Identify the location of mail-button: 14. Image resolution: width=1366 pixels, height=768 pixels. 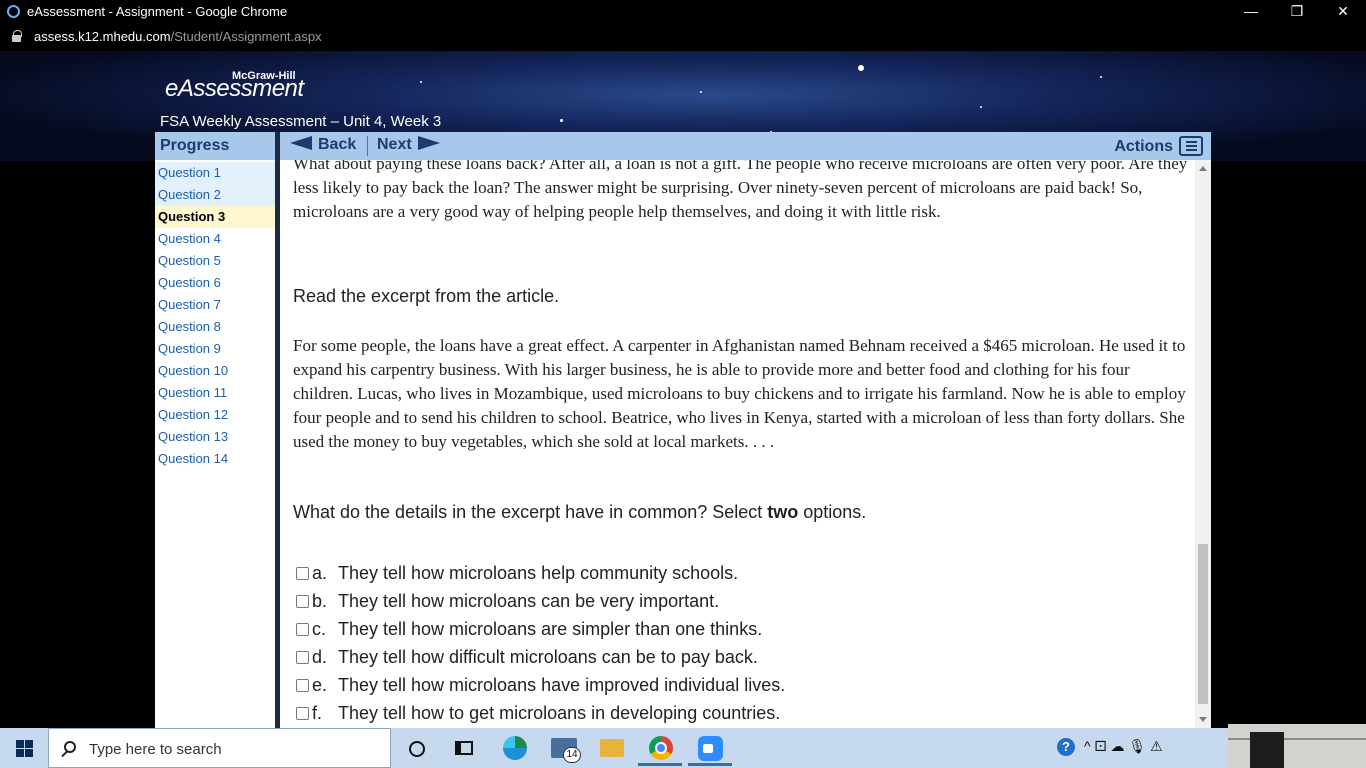
(565, 749).